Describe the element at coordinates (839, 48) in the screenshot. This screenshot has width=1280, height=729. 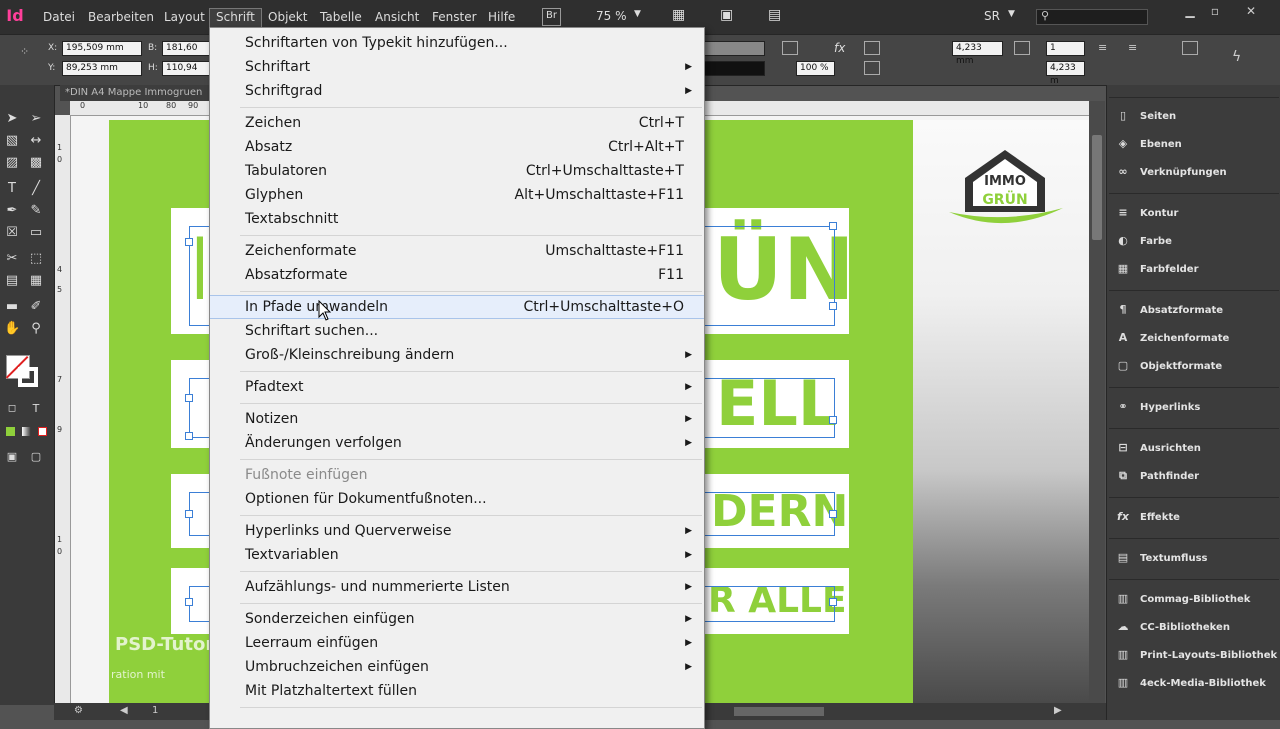
I see `fx-icon: fx` at that location.